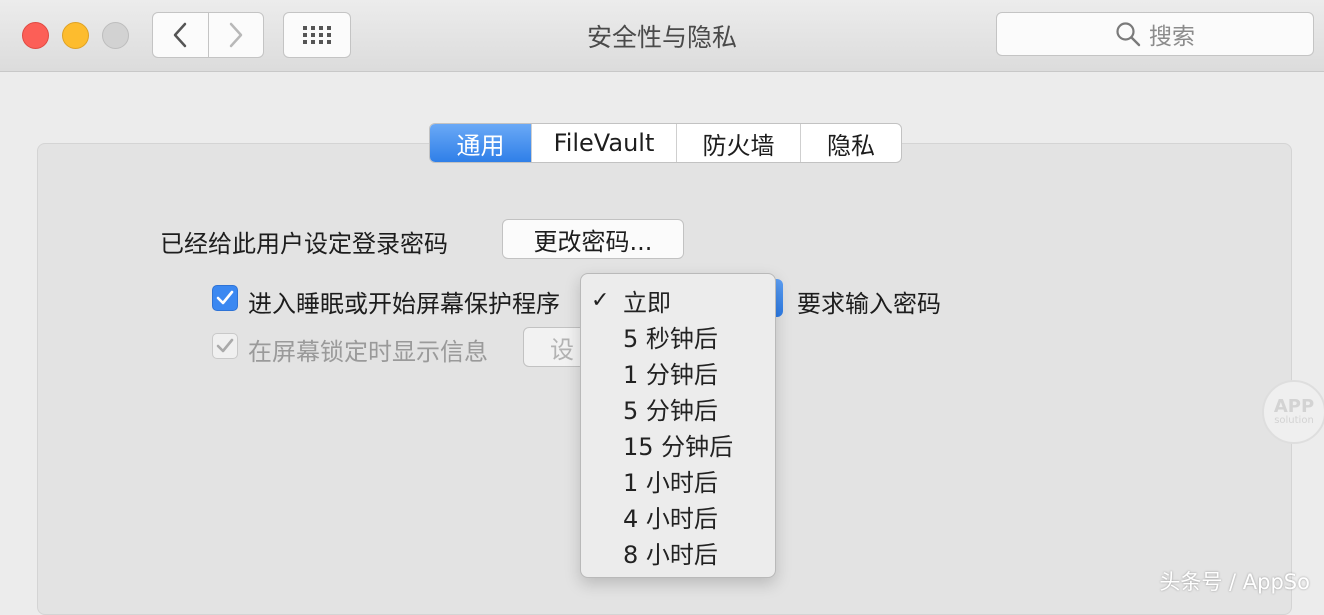  I want to click on menu-item-1-hour: 1 小时后, so click(678, 480).